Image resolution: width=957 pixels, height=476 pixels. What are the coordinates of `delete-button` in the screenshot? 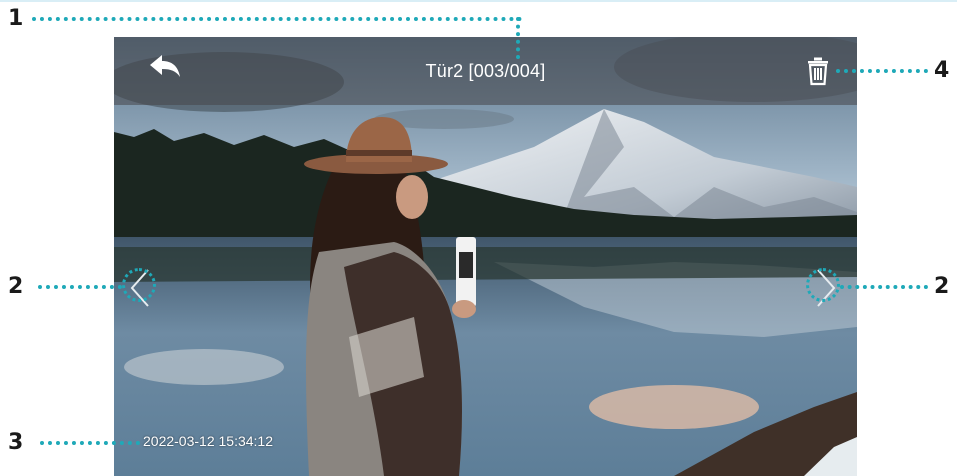 It's located at (818, 71).